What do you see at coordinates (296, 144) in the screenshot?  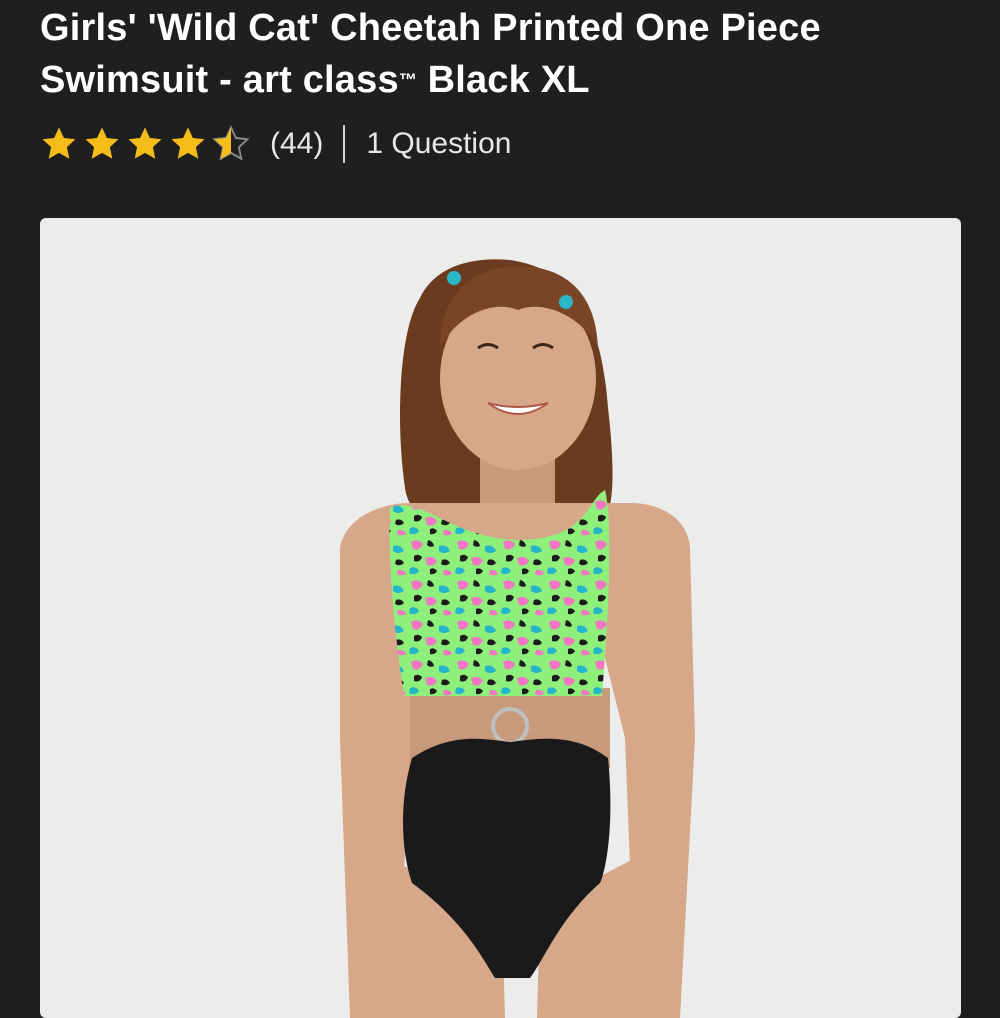 I see `review-count-link: (44)` at bounding box center [296, 144].